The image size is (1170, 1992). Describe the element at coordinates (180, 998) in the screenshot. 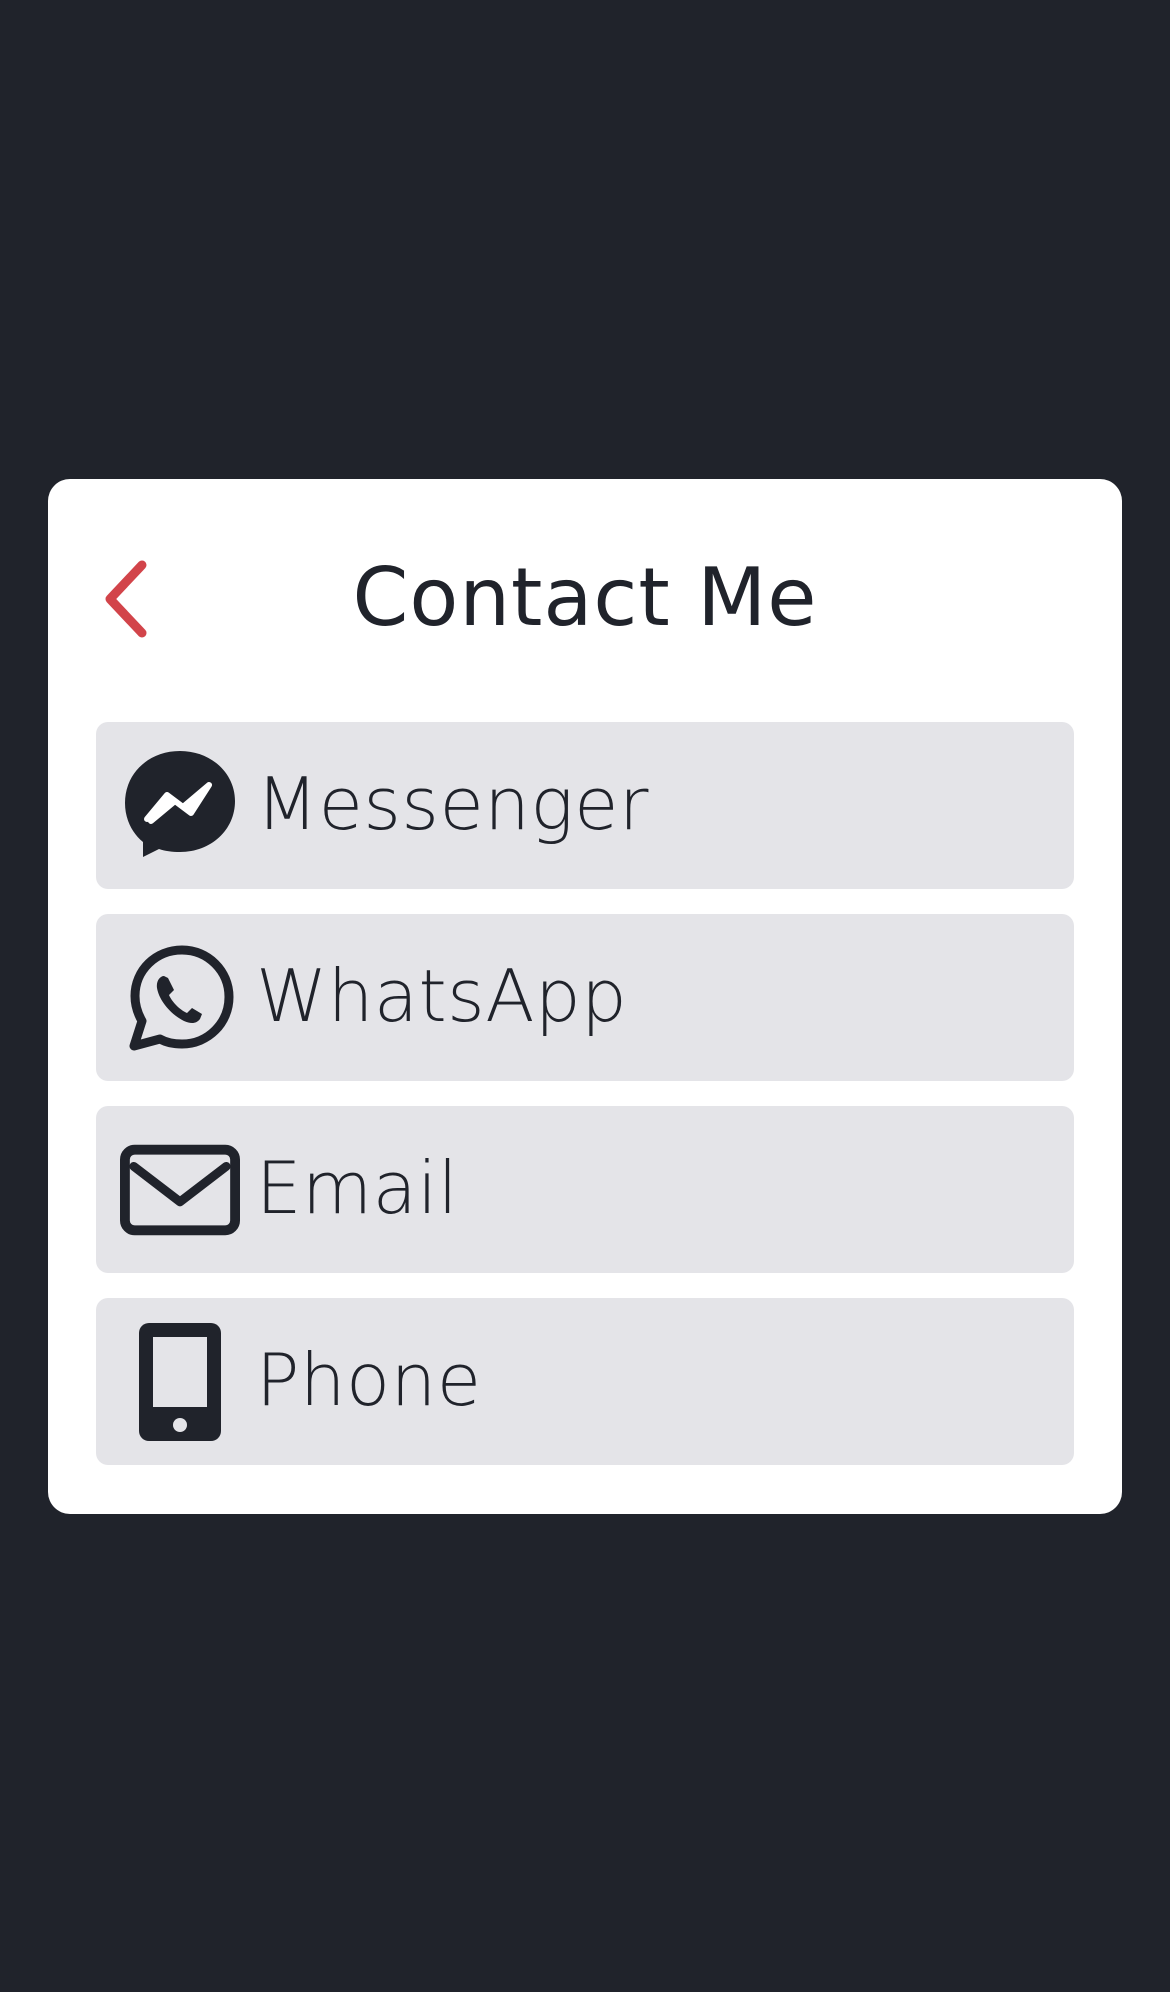

I see `whatsapp-icon` at that location.